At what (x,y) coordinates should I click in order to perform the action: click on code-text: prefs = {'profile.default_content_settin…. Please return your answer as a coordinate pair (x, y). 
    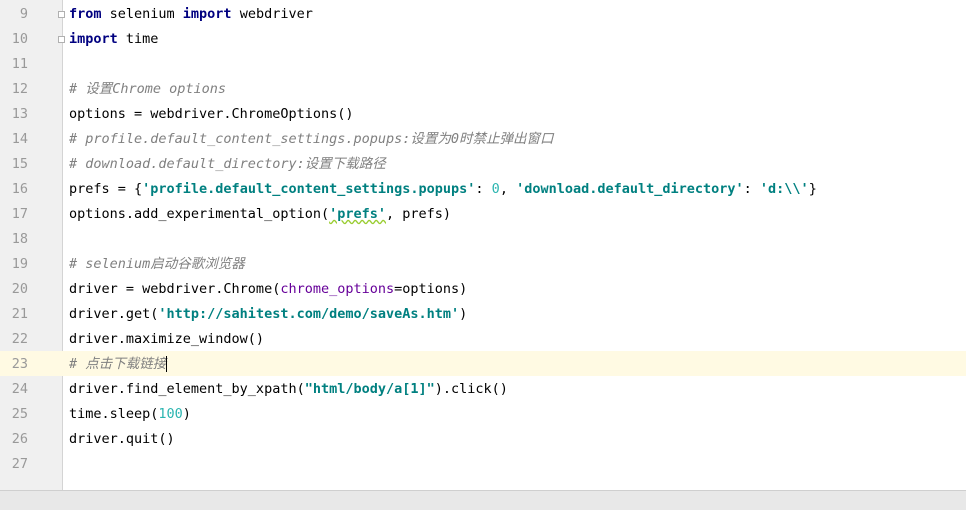
    Looking at the image, I should click on (443, 189).